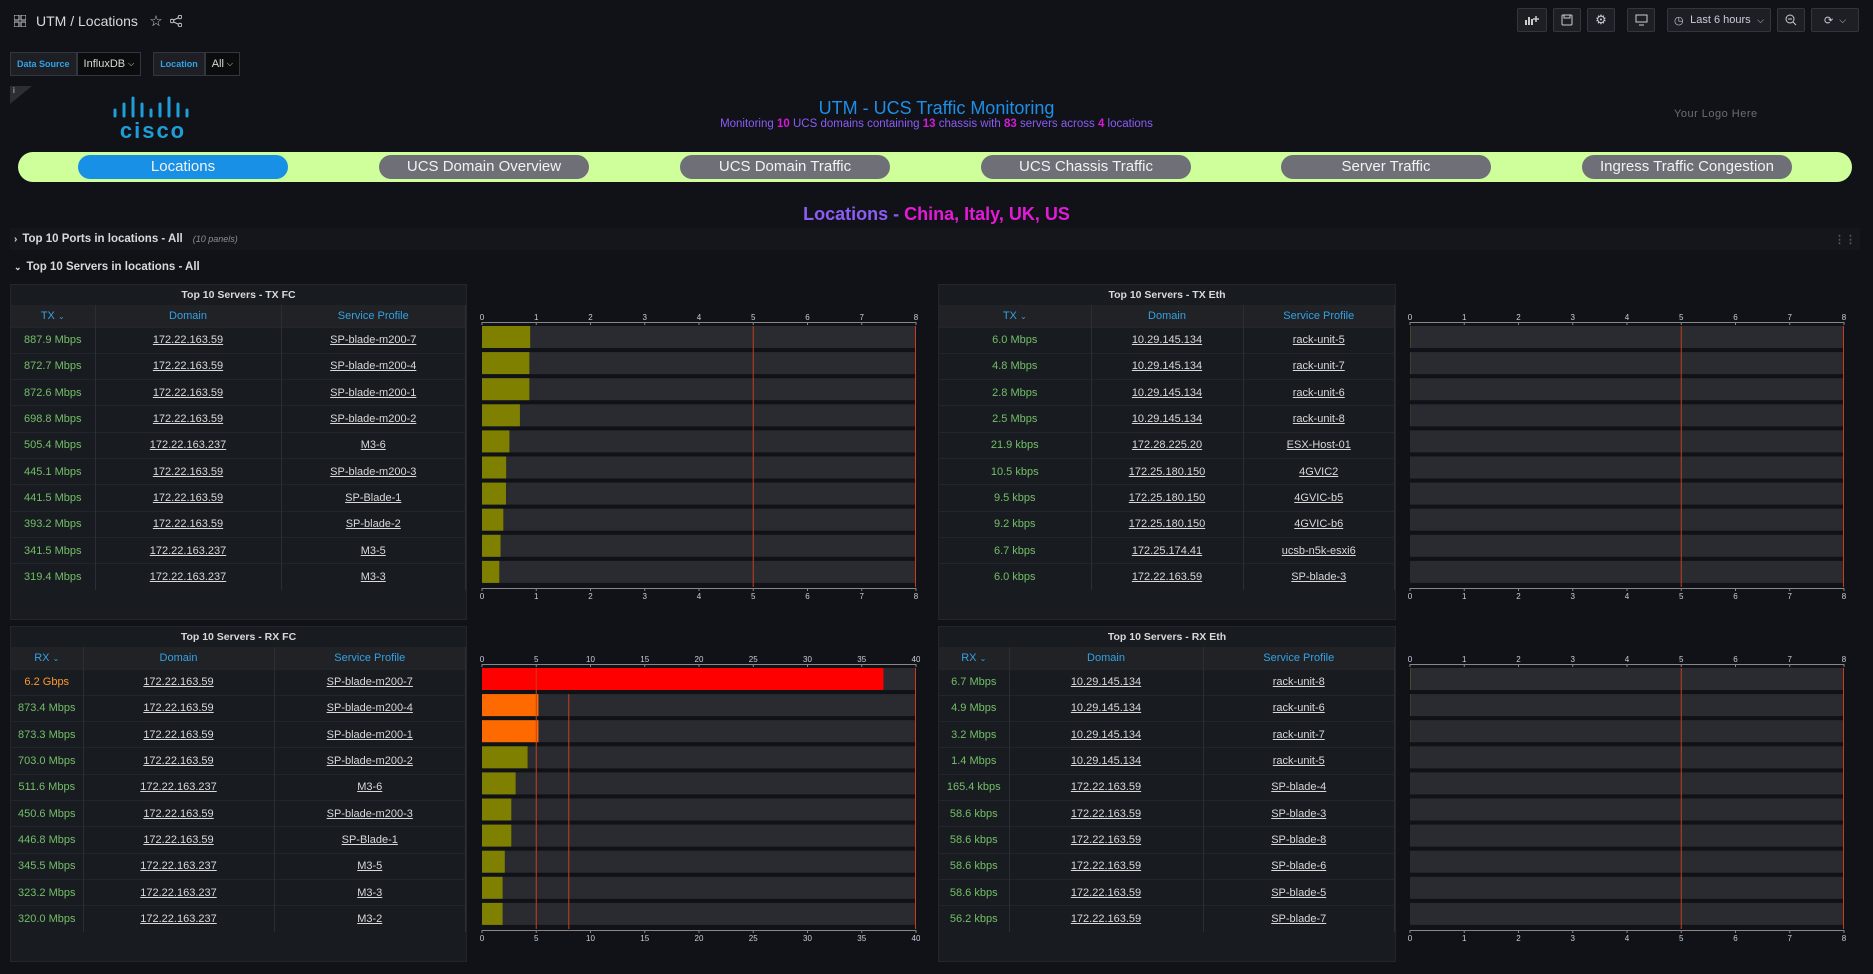 The image size is (1873, 974). Describe the element at coordinates (369, 919) in the screenshot. I see `service-profile-link: M3-2` at that location.